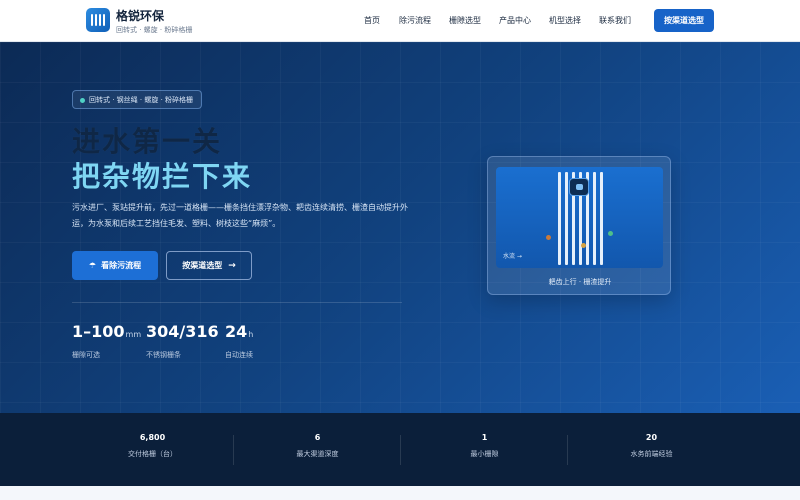 The image size is (800, 500). Describe the element at coordinates (121, 265) in the screenshot. I see `view-process-button-label: 看除污流程` at that location.